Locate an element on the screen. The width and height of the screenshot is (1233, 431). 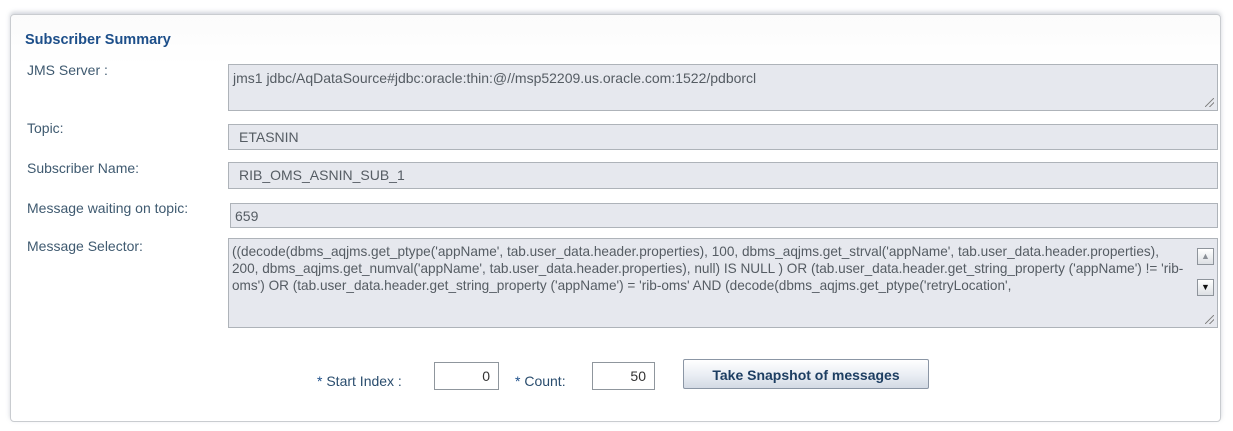
take-snapshot-button: Take Snapshot of messages is located at coordinates (806, 374).